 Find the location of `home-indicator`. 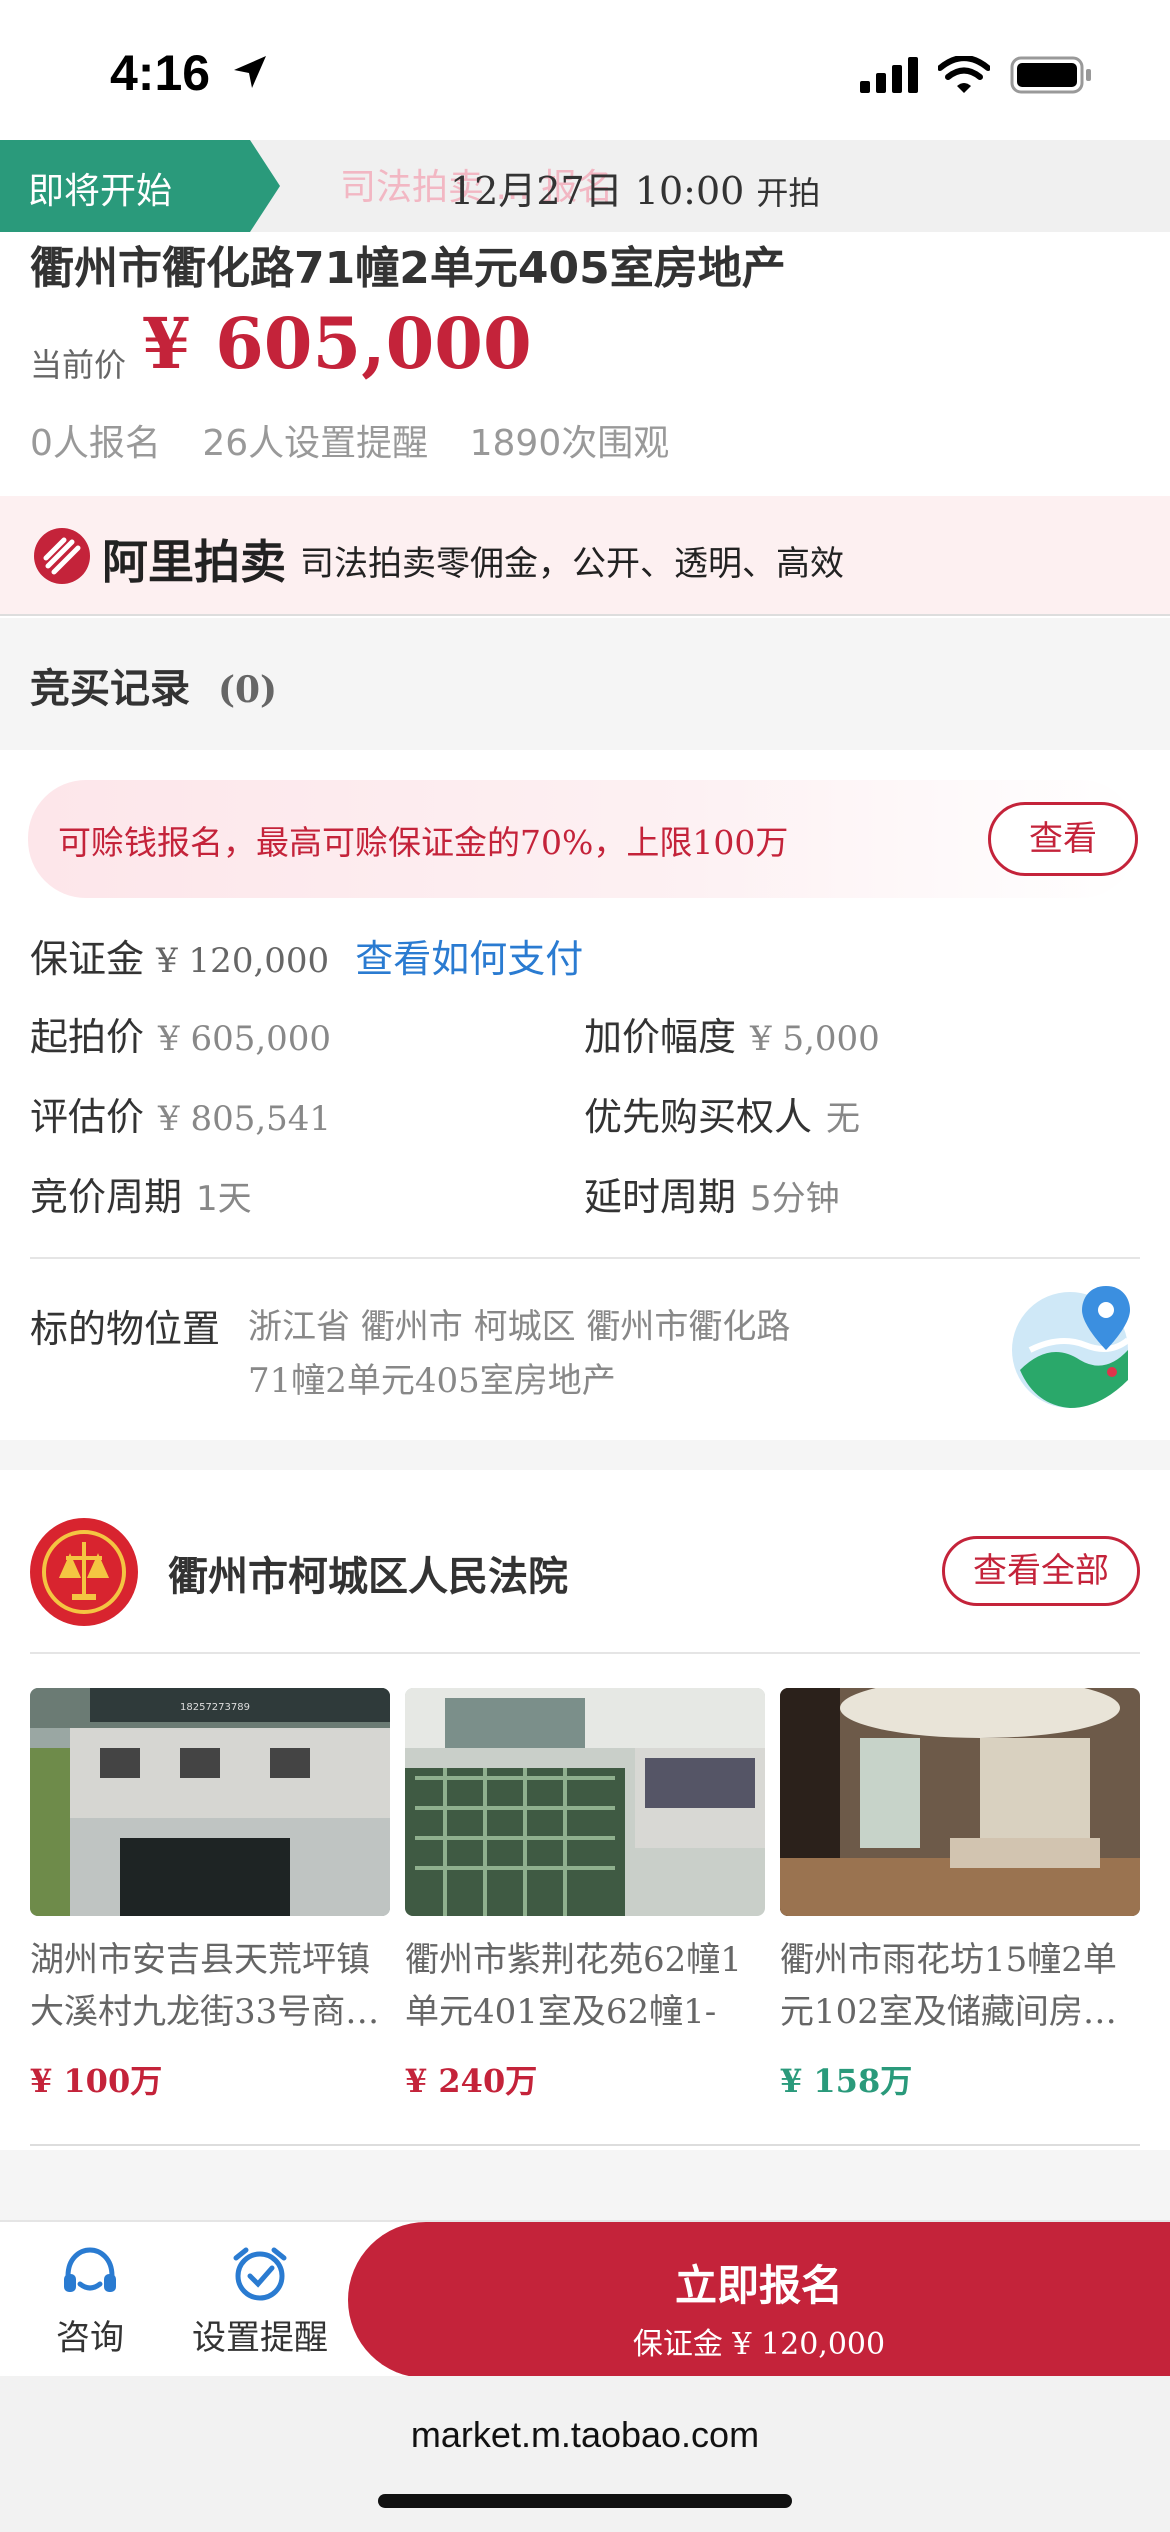

home-indicator is located at coordinates (585, 2501).